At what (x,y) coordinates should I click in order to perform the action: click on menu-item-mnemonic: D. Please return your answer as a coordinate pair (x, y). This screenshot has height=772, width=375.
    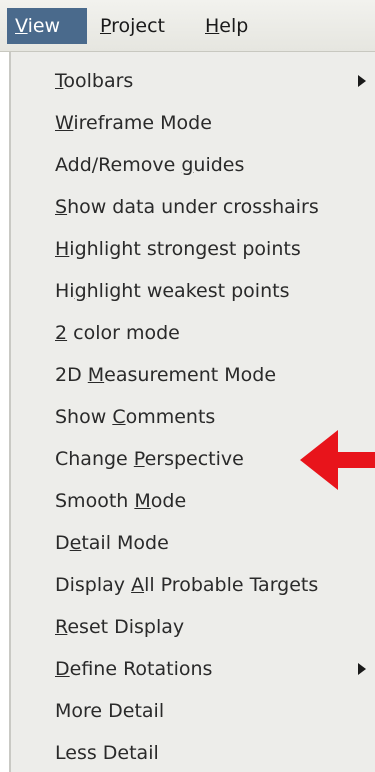
    Looking at the image, I should click on (62, 669).